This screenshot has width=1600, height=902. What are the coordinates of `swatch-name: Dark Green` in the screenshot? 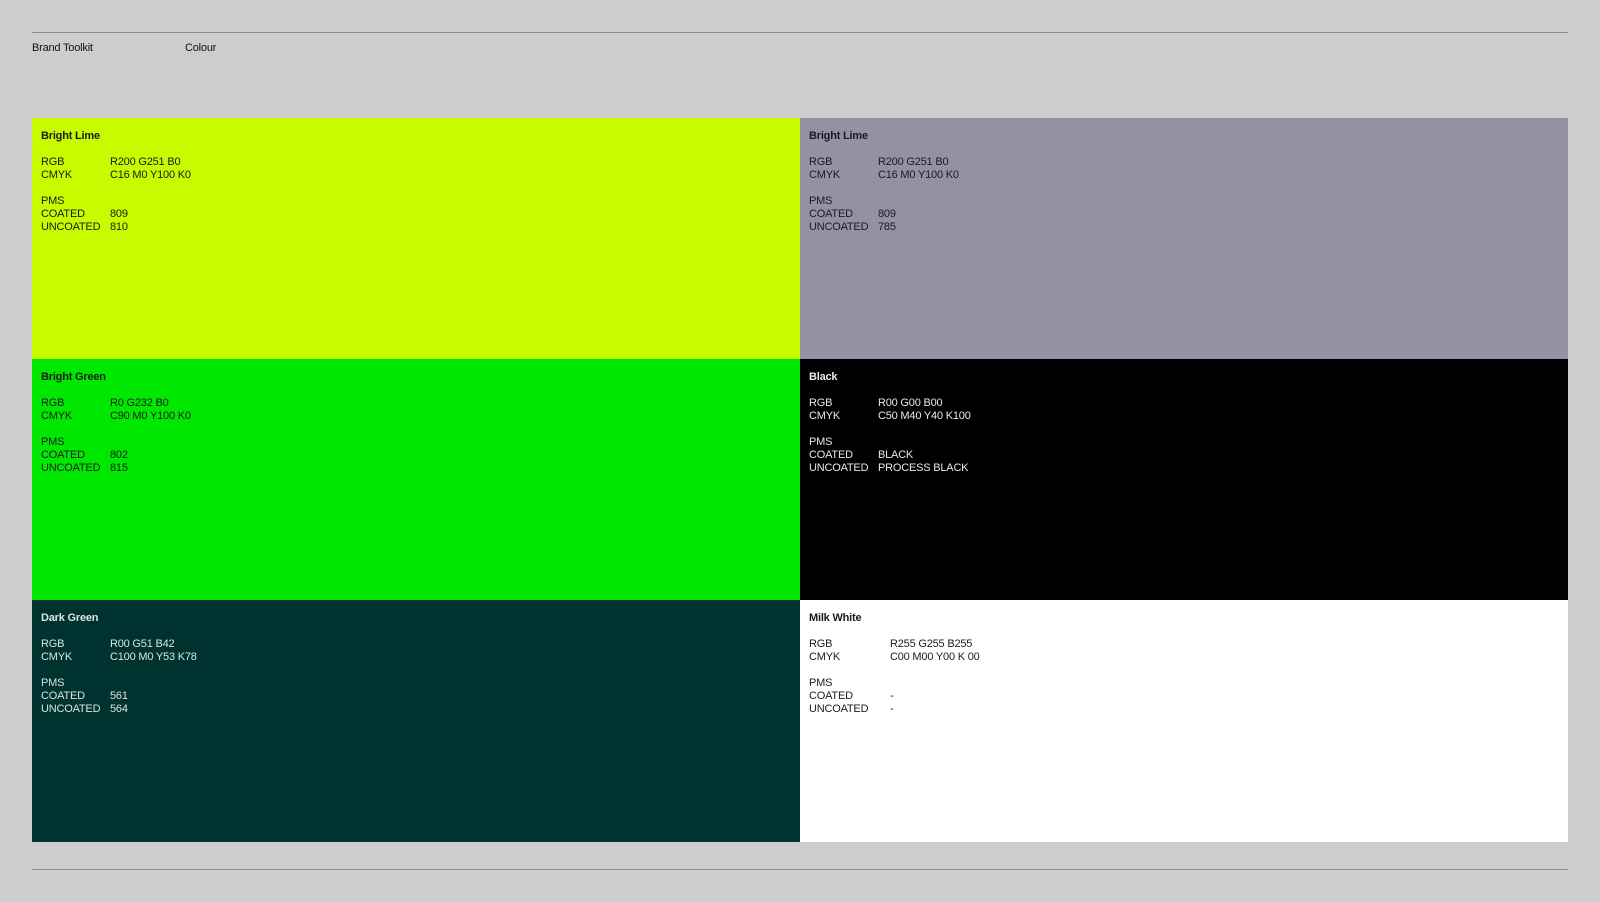 It's located at (70, 618).